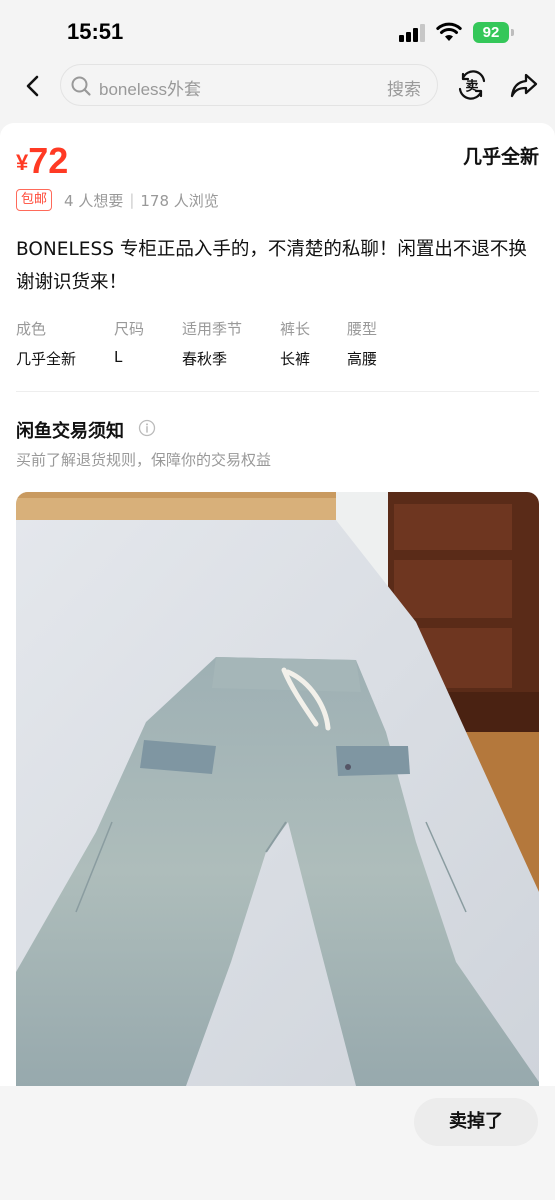  What do you see at coordinates (144, 460) in the screenshot?
I see `trade-notice-subtitle: 买前了解退货规则，保障你的交易权益` at bounding box center [144, 460].